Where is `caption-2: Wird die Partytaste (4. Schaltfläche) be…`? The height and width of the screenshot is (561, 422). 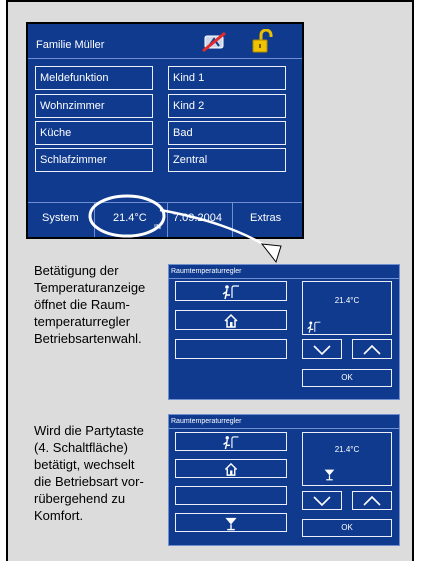
caption-2: Wird die Partytaste (4. Schaltfläche) be… is located at coordinates (89, 473).